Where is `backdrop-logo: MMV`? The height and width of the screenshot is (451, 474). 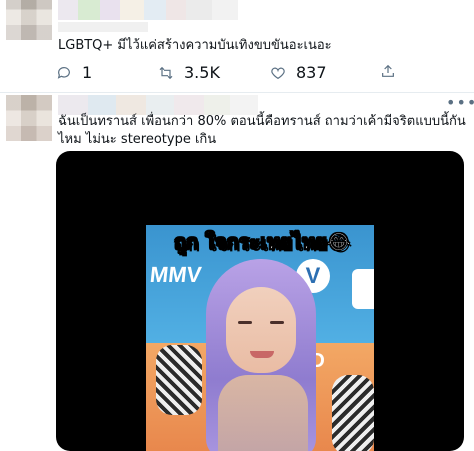
backdrop-logo: MMV is located at coordinates (175, 274).